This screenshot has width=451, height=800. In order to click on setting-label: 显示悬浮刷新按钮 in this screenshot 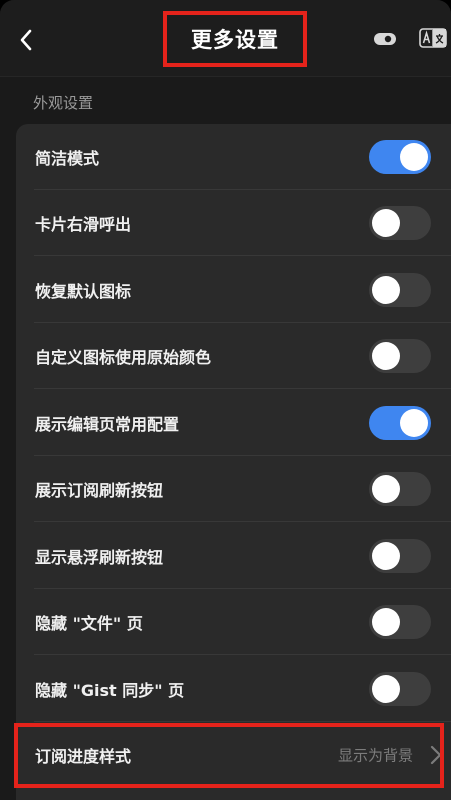, I will do `click(99, 557)`.